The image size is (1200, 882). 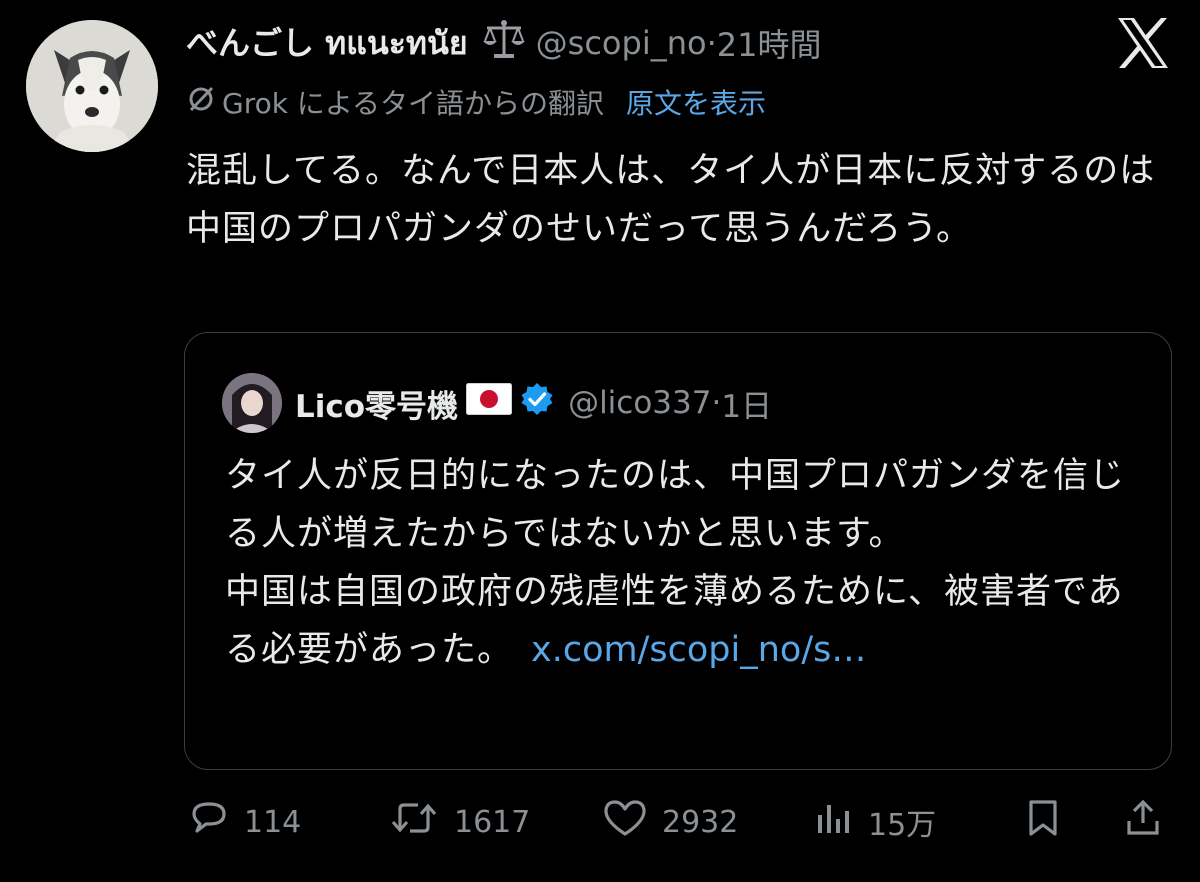 I want to click on quoted-tweet-header: Lico零号機 @lico337 · 1日, so click(x=533, y=403).